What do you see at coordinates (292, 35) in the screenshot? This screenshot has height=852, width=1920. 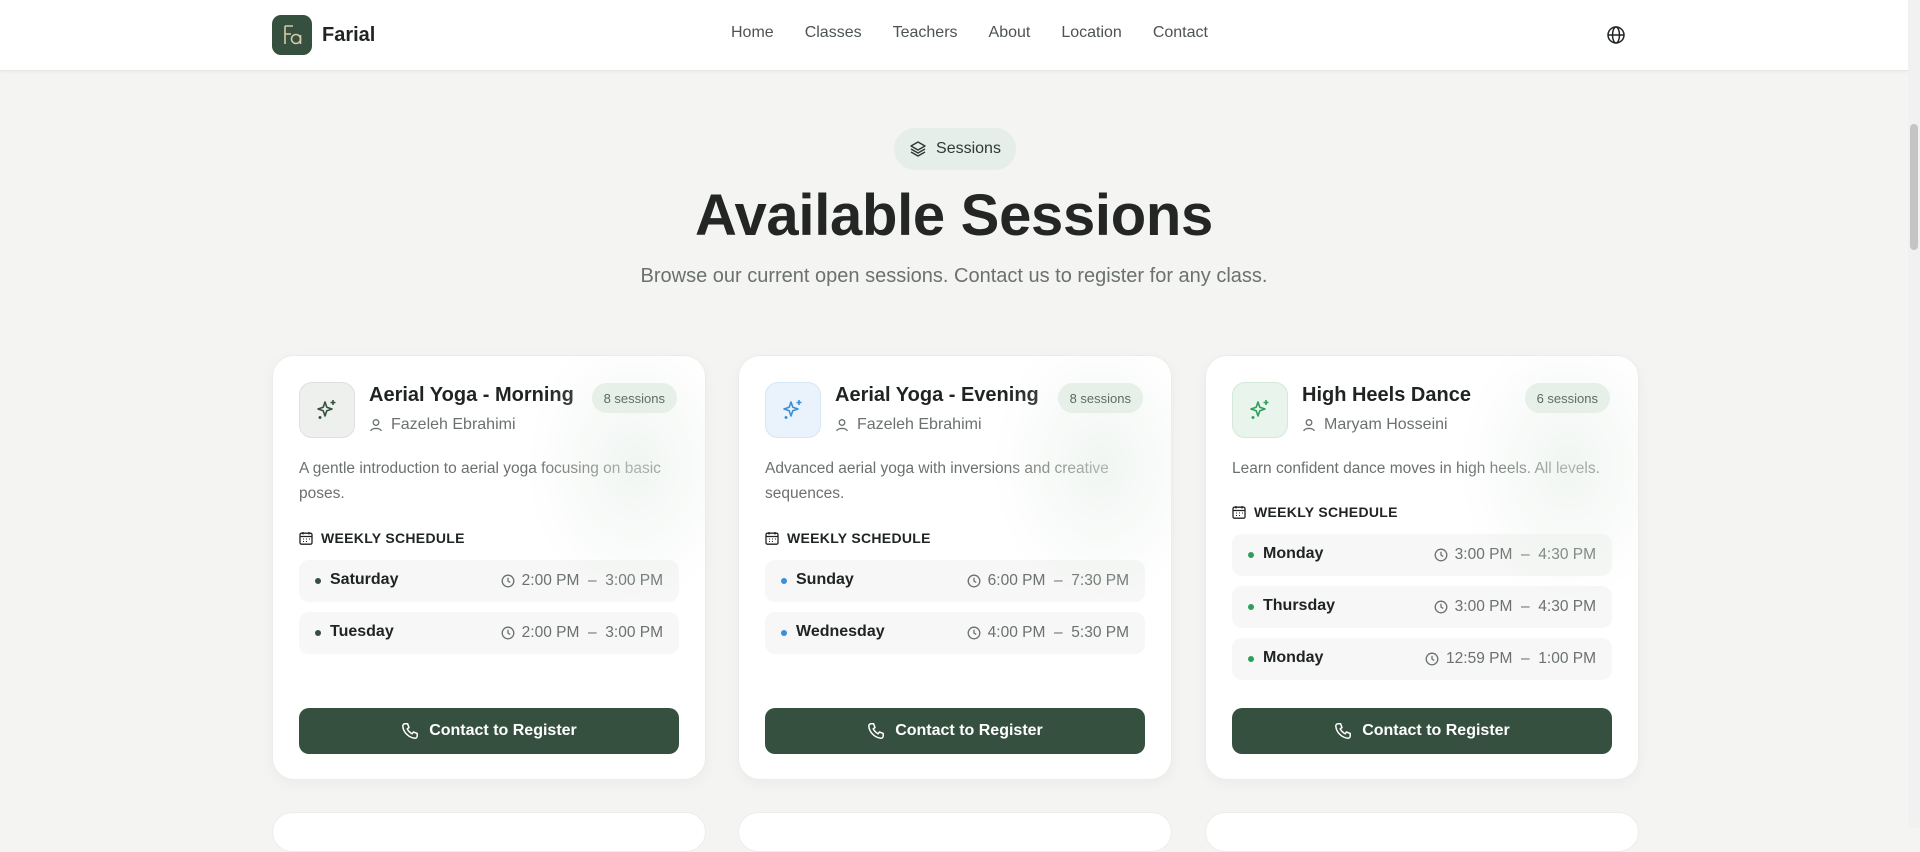 I see `brand-logo` at bounding box center [292, 35].